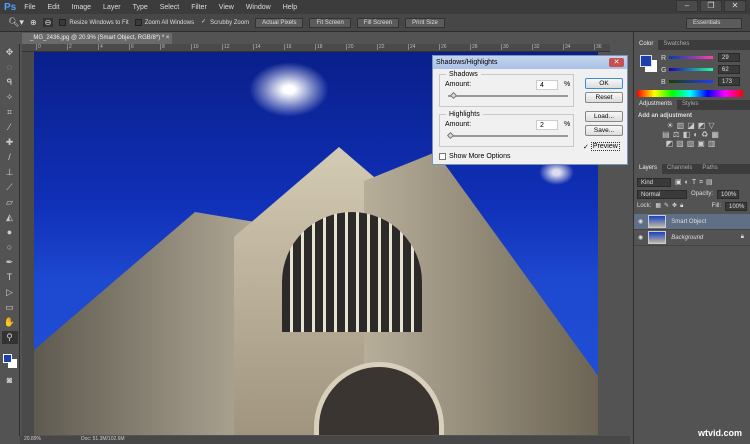  I want to click on hand-tool-icon: ✋, so click(10, 322).